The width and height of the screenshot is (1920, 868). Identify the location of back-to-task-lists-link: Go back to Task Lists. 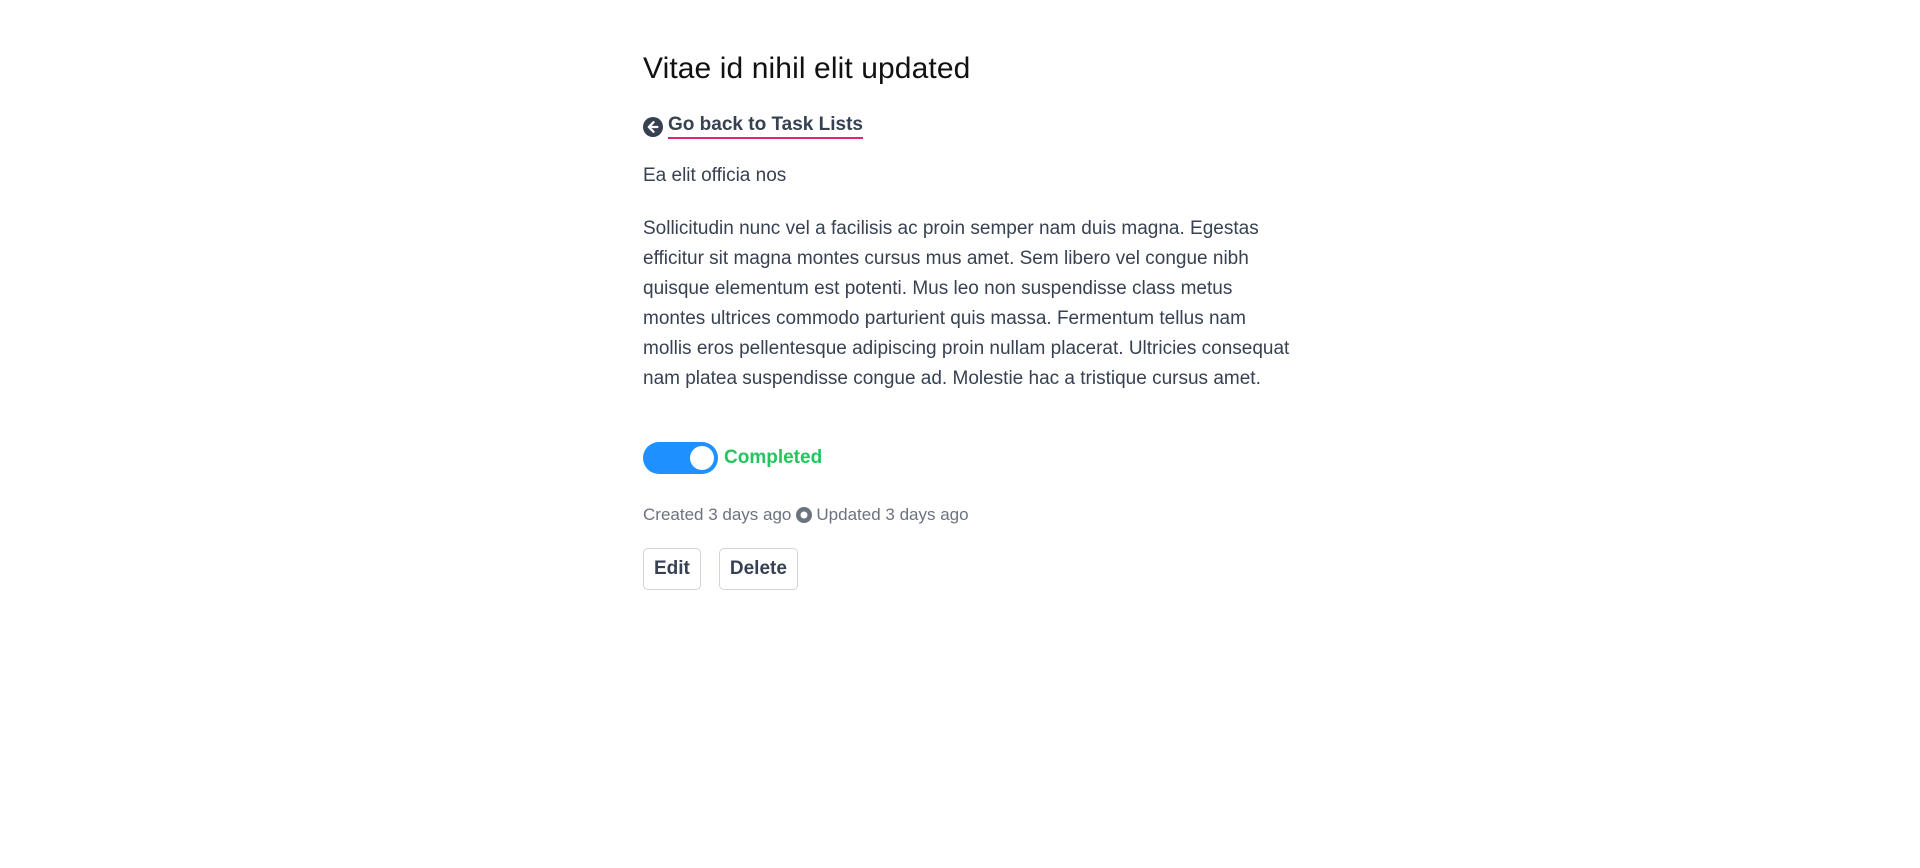
(753, 126).